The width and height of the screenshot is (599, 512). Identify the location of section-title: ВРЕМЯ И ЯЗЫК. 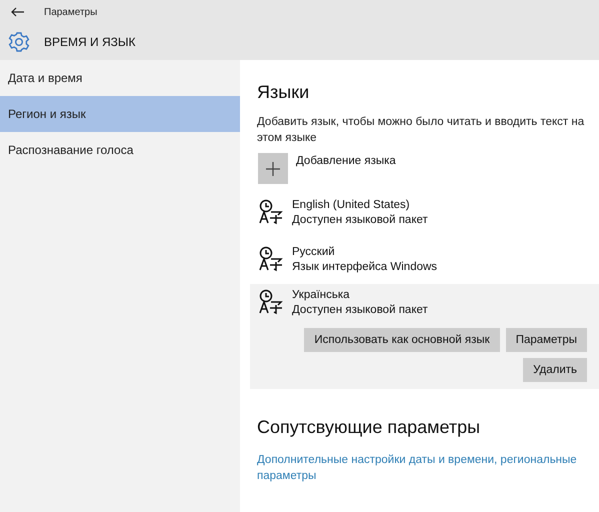
(90, 42).